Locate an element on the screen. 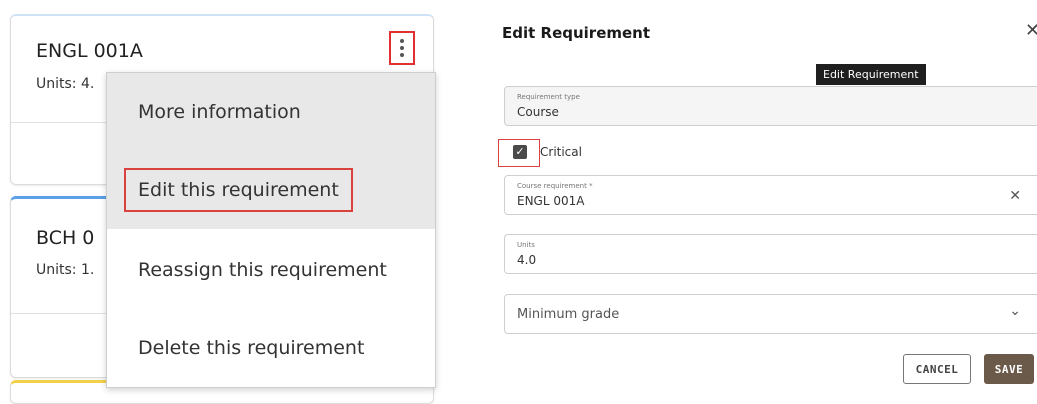 Image resolution: width=1037 pixels, height=404 pixels. menu-item-label: Reassign this requirement is located at coordinates (262, 270).